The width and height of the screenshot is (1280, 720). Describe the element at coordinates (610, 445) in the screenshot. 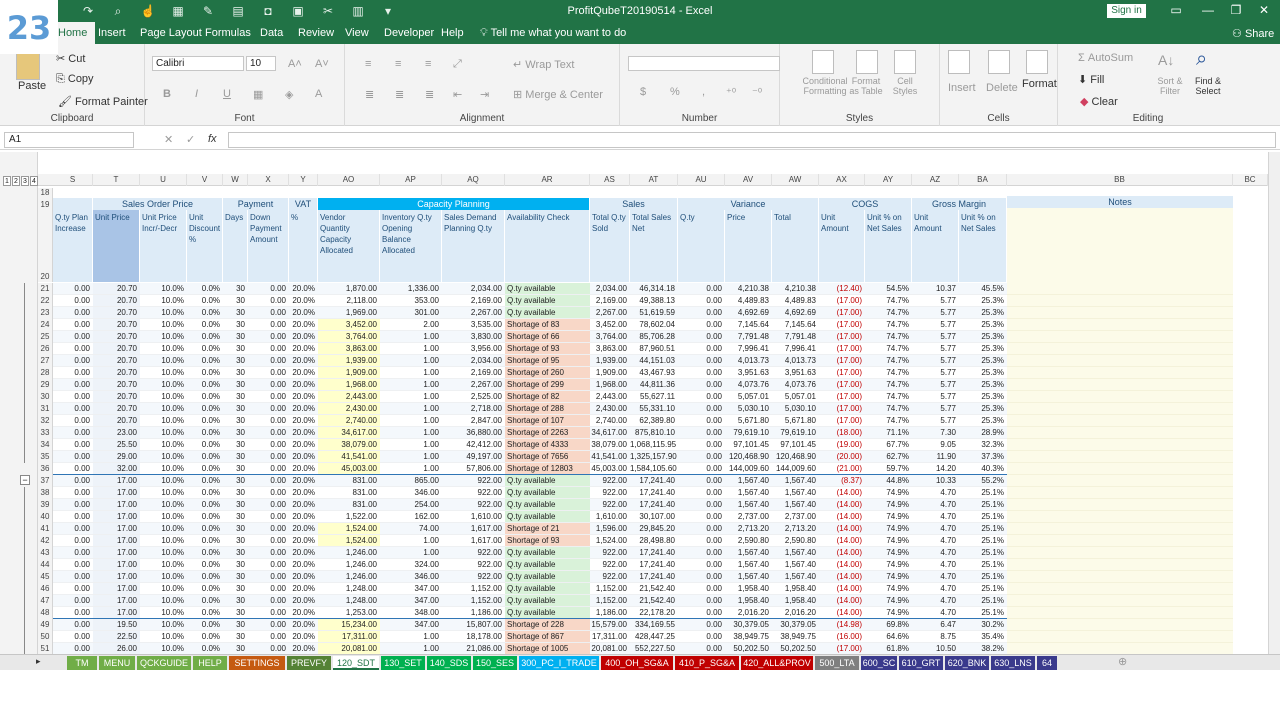

I see `data-cell: 38,079.00` at that location.